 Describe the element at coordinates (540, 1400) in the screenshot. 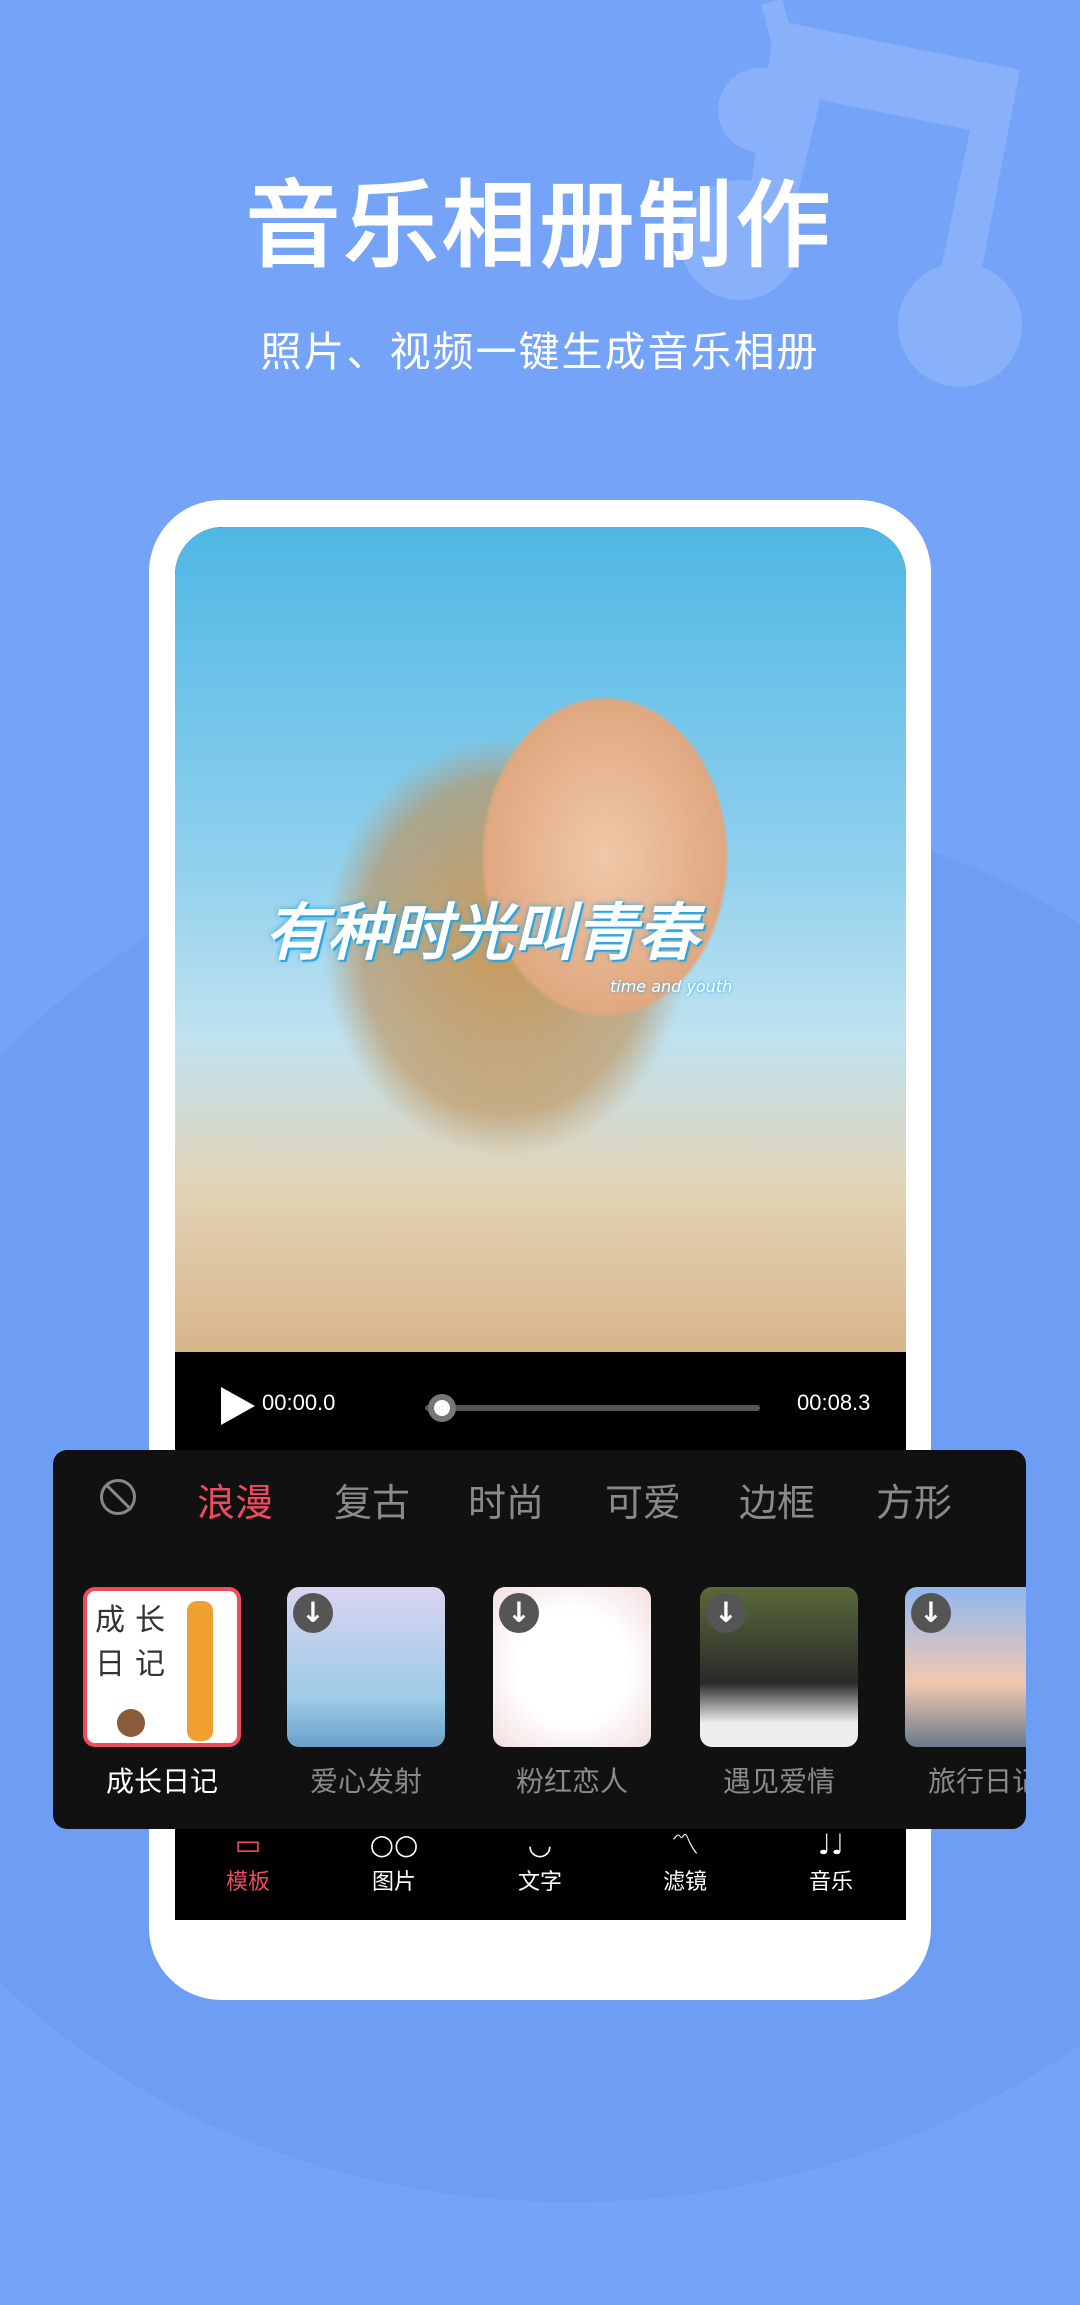

I see `player-controls: 00:00.0 00:08.3` at that location.